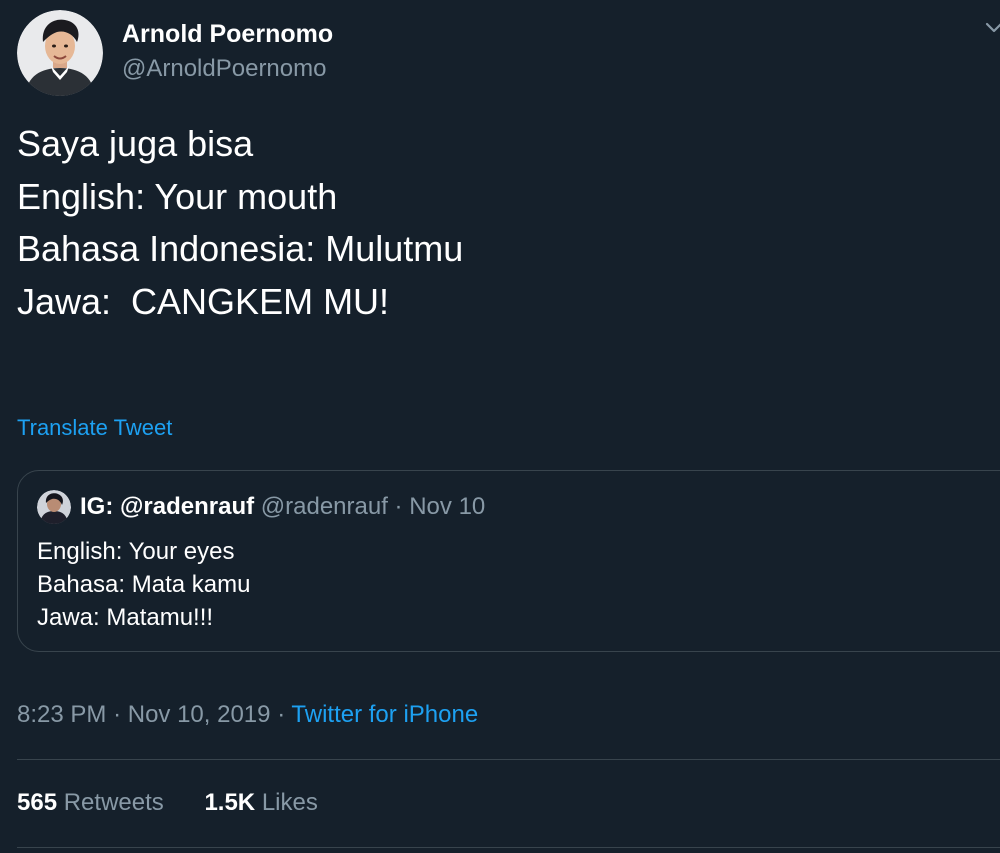 The width and height of the screenshot is (1000, 853). Describe the element at coordinates (289, 802) in the screenshot. I see `likes-label: Likes` at that location.